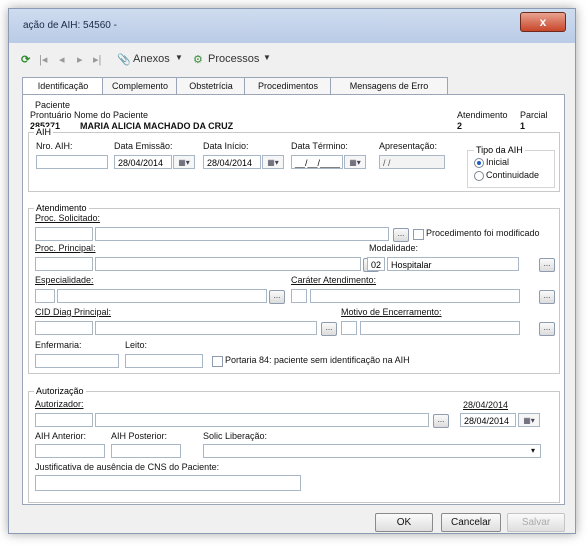  What do you see at coordinates (179, 57) in the screenshot?
I see `anexos-dropdown-icon: ▼` at bounding box center [179, 57].